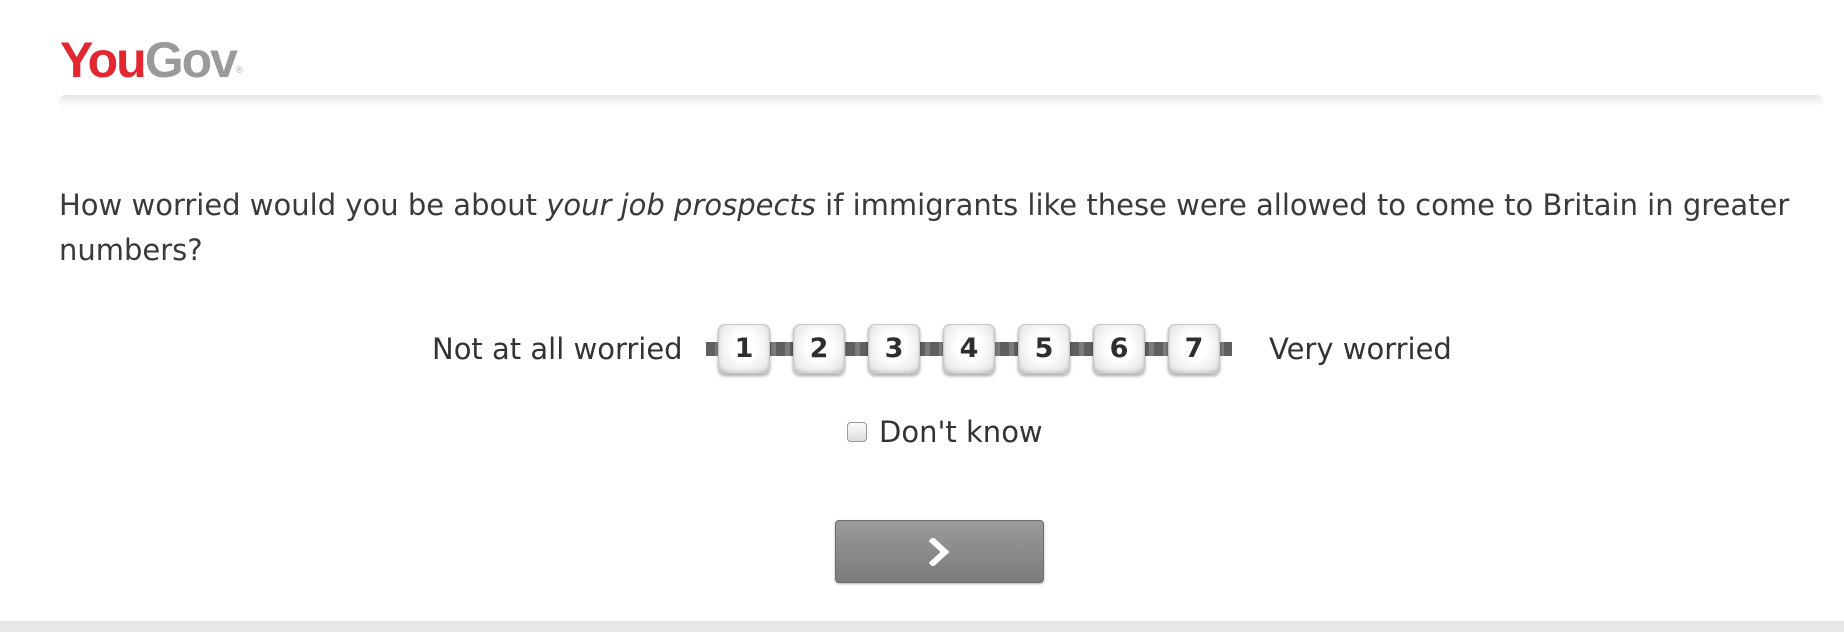 The width and height of the screenshot is (1844, 632). What do you see at coordinates (1194, 349) in the screenshot?
I see `scale-option-7: 7` at bounding box center [1194, 349].